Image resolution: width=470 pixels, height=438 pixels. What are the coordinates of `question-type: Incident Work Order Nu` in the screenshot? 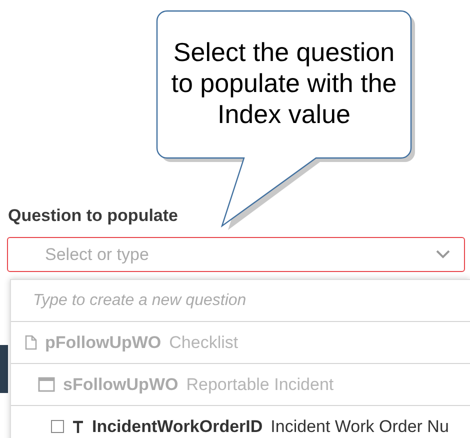 It's located at (359, 427).